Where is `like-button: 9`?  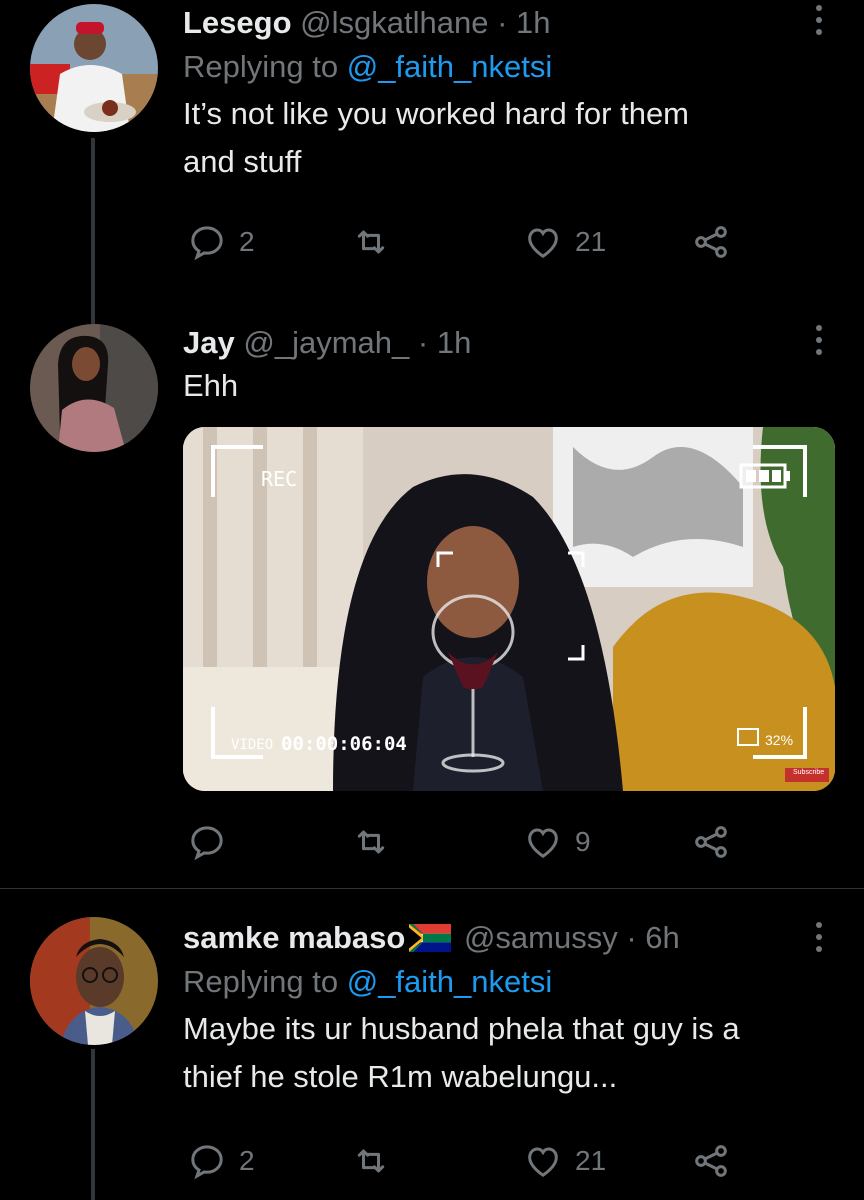
like-button: 9 is located at coordinates (557, 842).